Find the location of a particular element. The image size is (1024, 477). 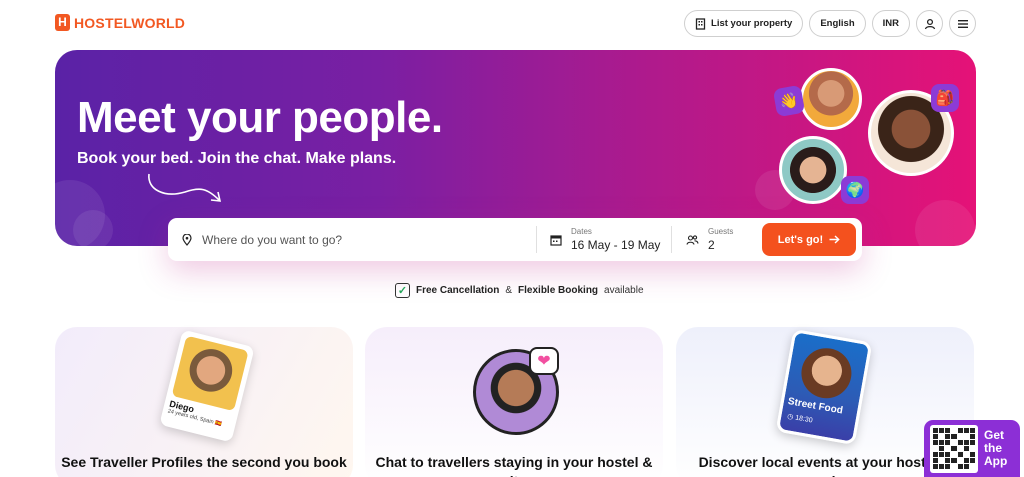

get-app-line3: App is located at coordinates (996, 461).